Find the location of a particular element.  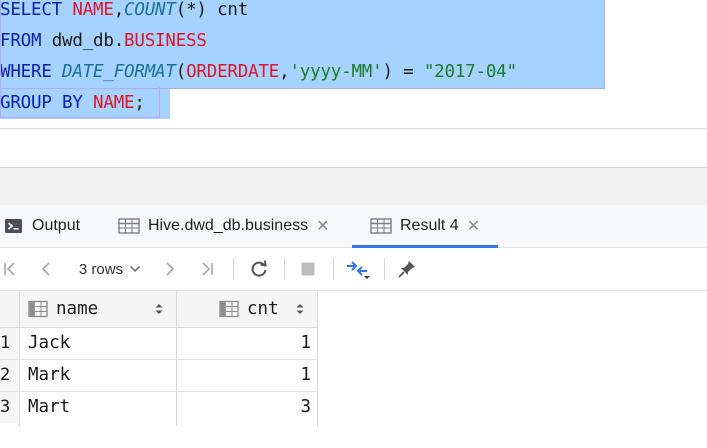

pin-tab-button is located at coordinates (407, 269).